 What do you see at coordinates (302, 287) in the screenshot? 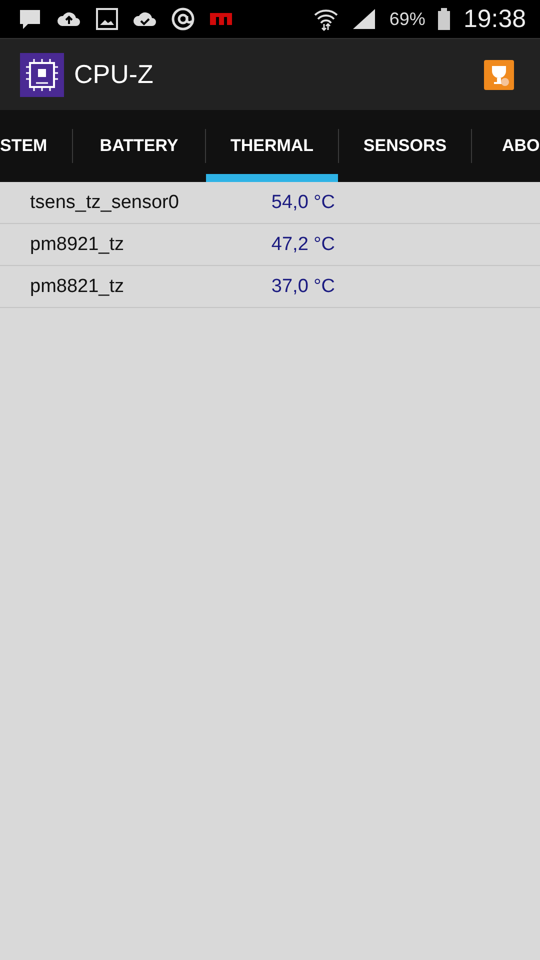
I see `temperature-value: 37,0 °C` at bounding box center [302, 287].